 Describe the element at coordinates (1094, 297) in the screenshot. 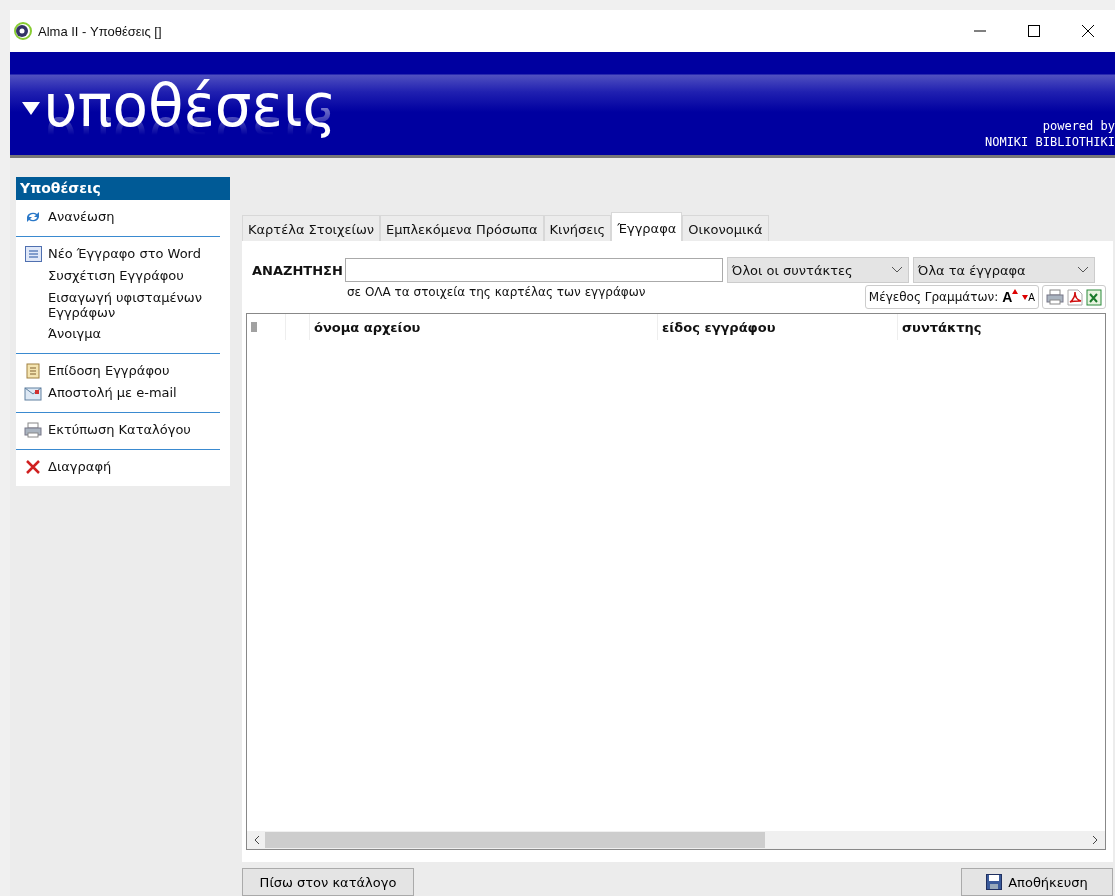

I see `excel-export-button` at that location.